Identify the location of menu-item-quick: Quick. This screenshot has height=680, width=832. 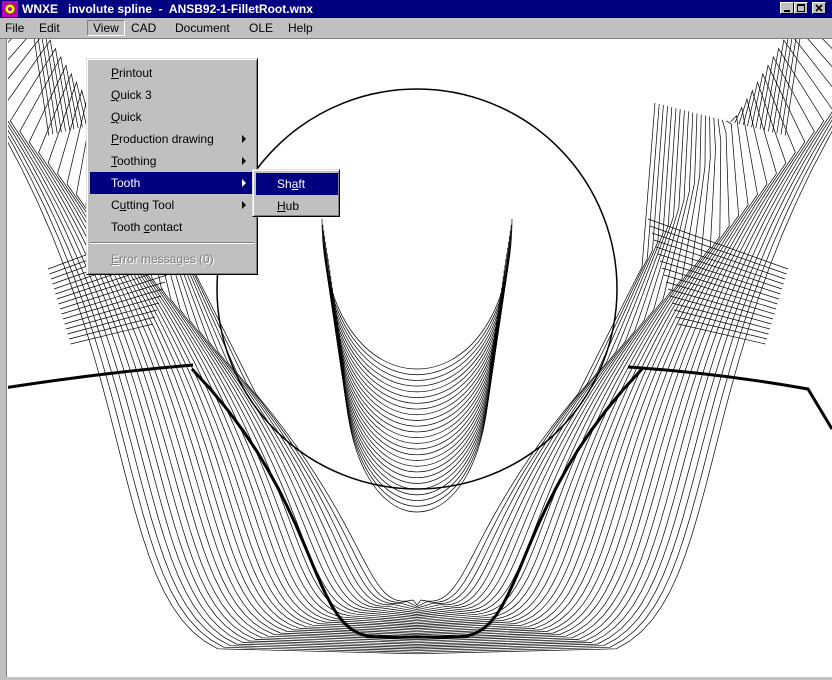
(172, 117).